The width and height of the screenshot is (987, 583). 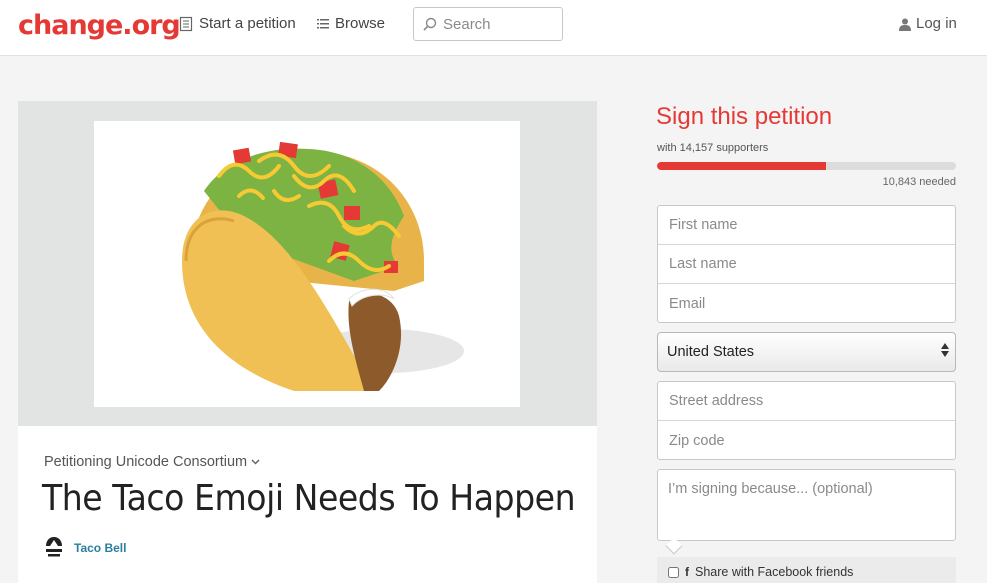 What do you see at coordinates (711, 352) in the screenshot?
I see `country-selected-value: United States` at bounding box center [711, 352].